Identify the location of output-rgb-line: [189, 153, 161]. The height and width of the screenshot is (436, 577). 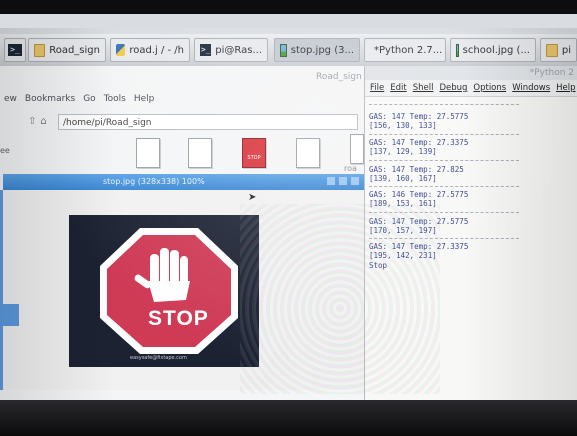
(403, 203).